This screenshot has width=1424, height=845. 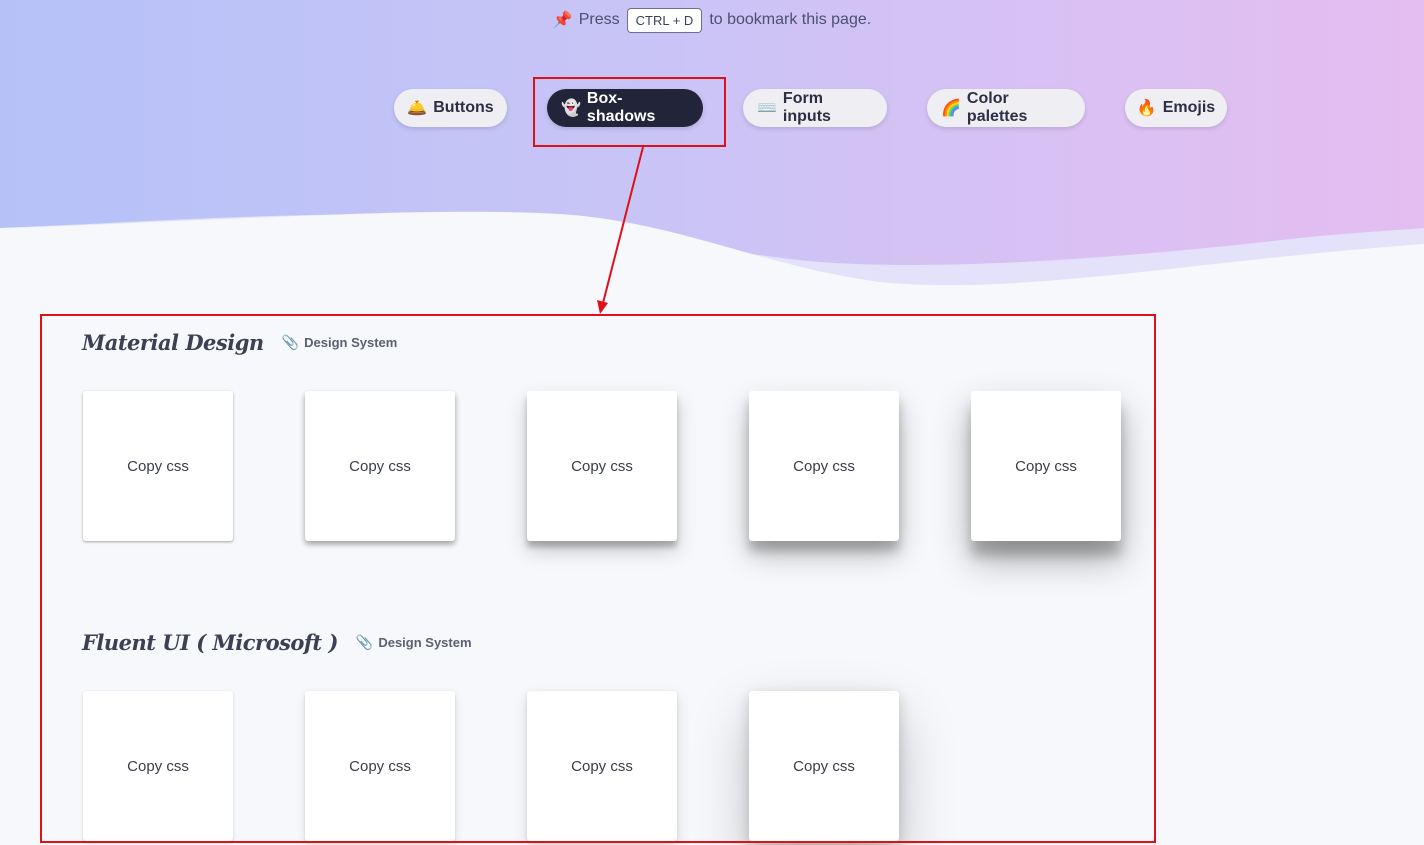 I want to click on bookmark-suffix-text: to bookmark this page., so click(x=790, y=19).